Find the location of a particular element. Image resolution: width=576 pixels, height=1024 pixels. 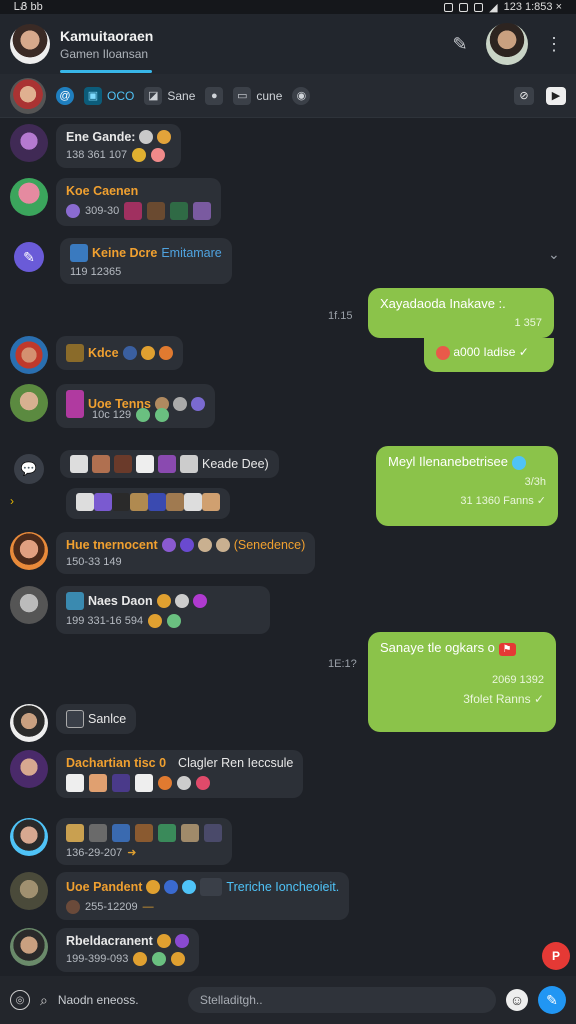

list-item: Dachartian tisc 0 Clagler Ren Ieccsule is located at coordinates (157, 774).